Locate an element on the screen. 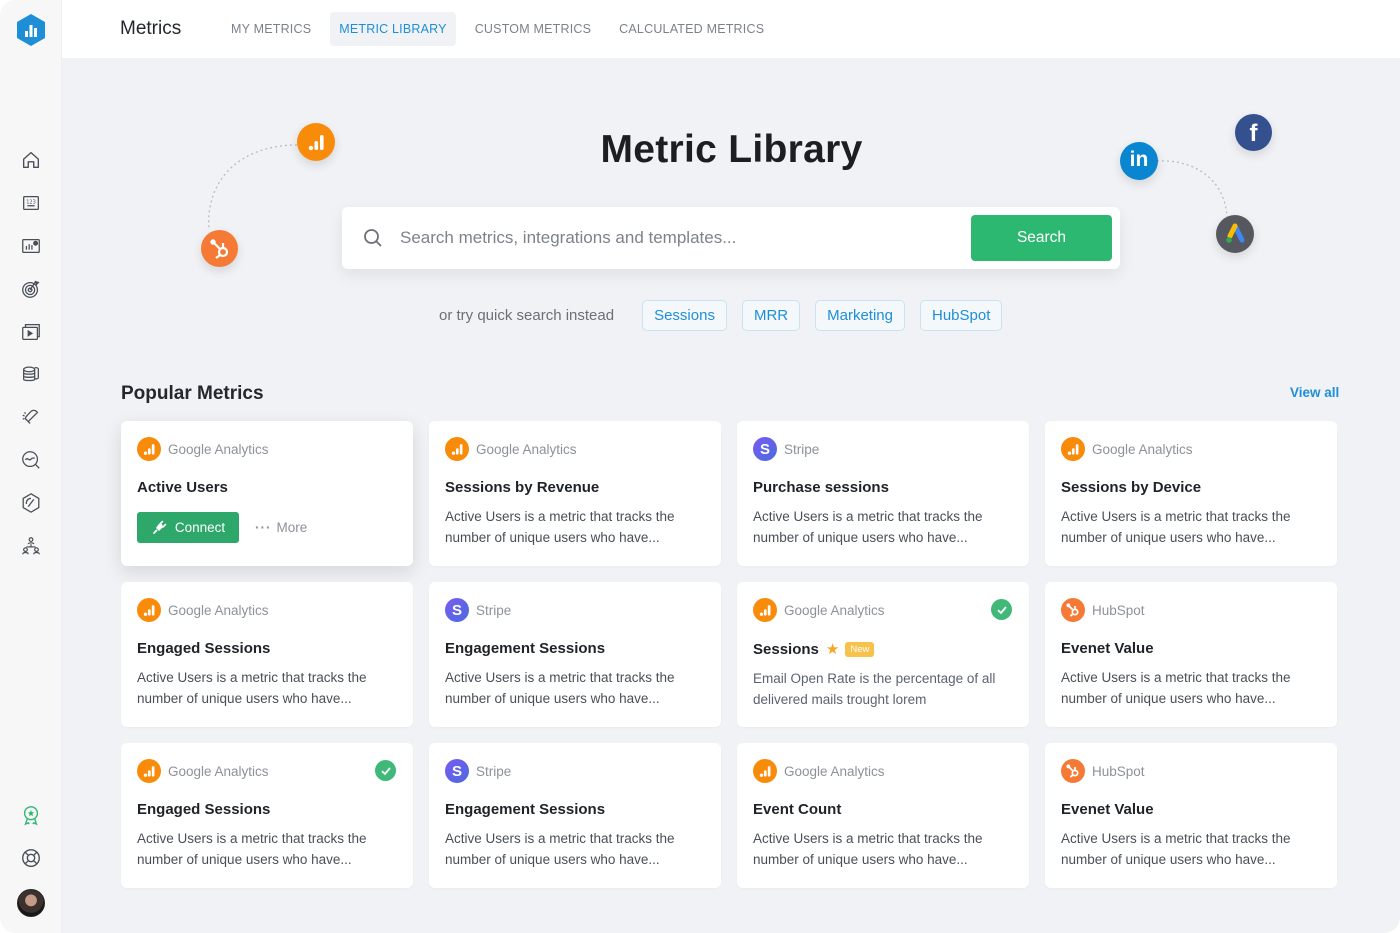 This screenshot has width=1400, height=933. team-icon is located at coordinates (31, 546).